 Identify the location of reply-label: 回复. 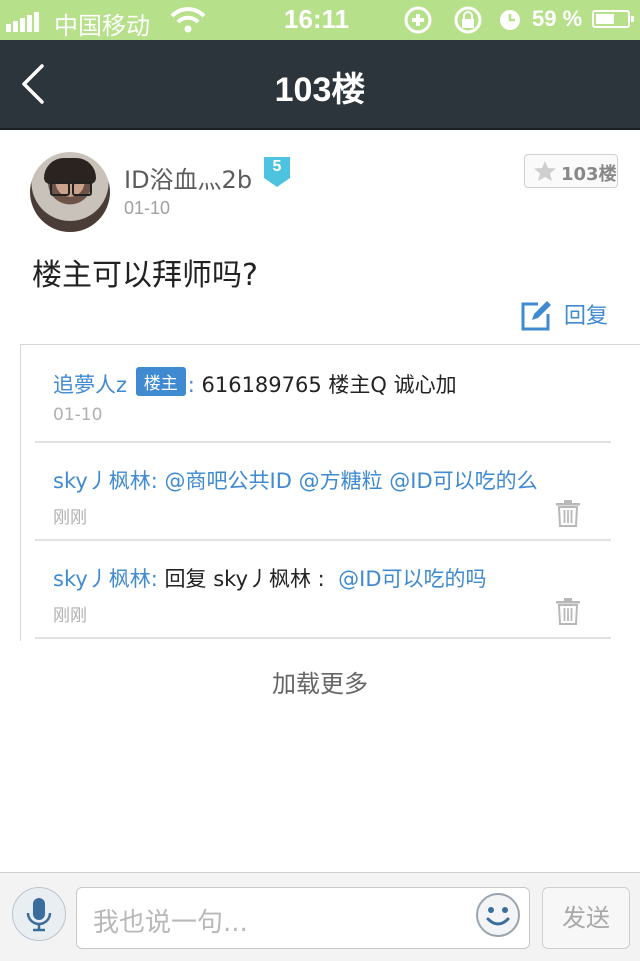
(586, 316).